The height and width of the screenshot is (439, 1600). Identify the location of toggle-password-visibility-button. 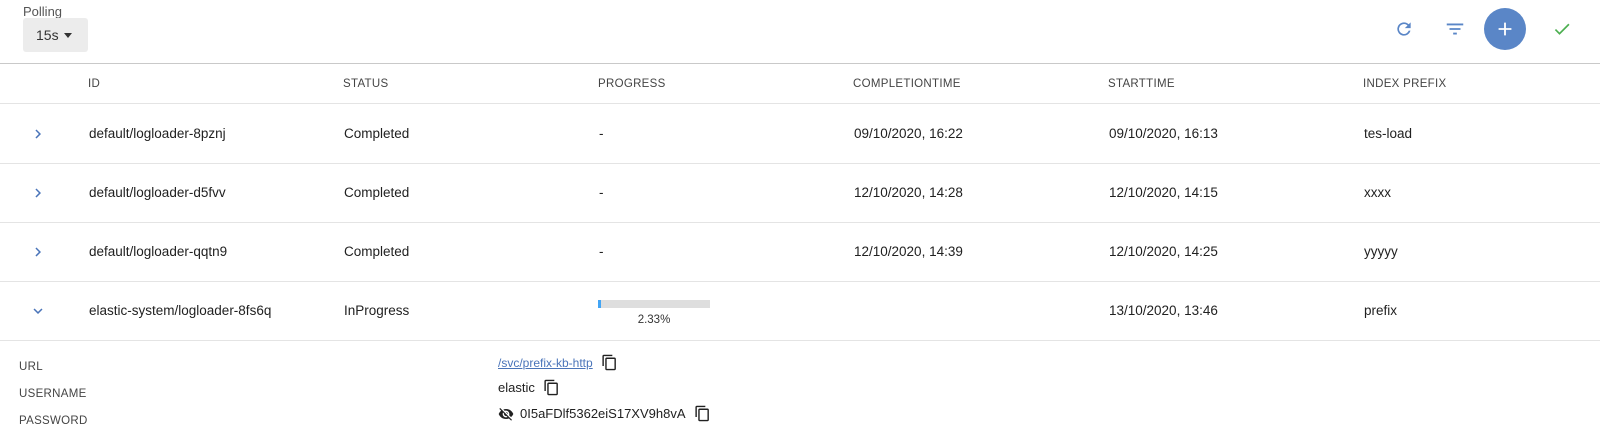
(506, 414).